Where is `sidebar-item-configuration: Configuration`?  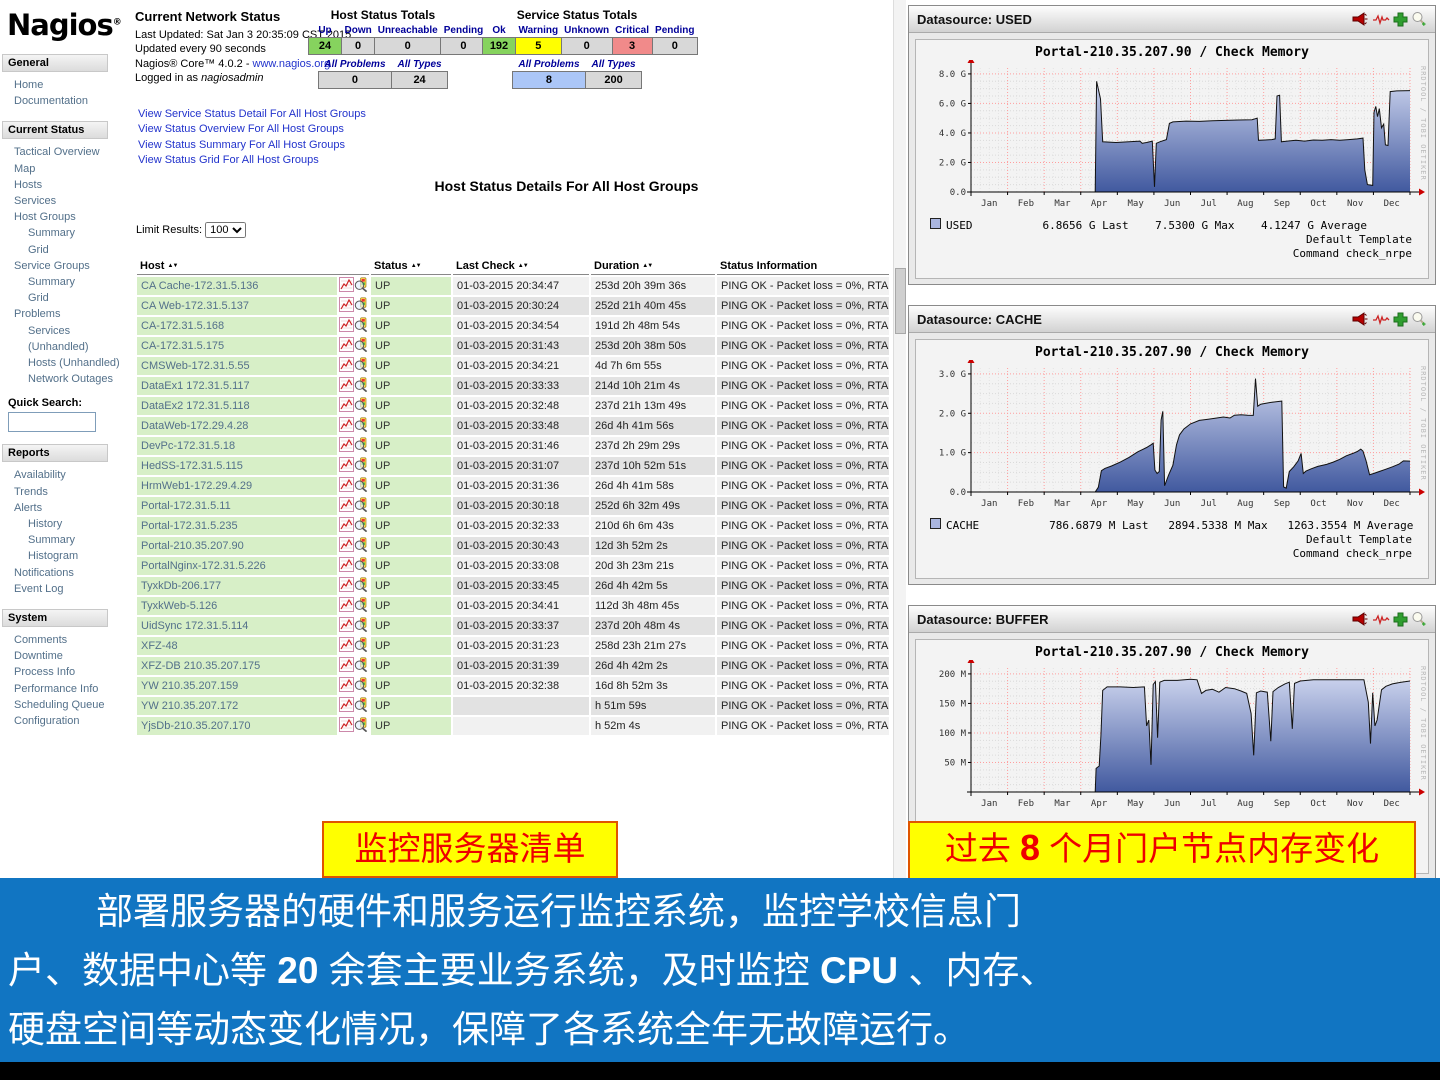
sidebar-item-configuration: Configuration is located at coordinates (65, 721).